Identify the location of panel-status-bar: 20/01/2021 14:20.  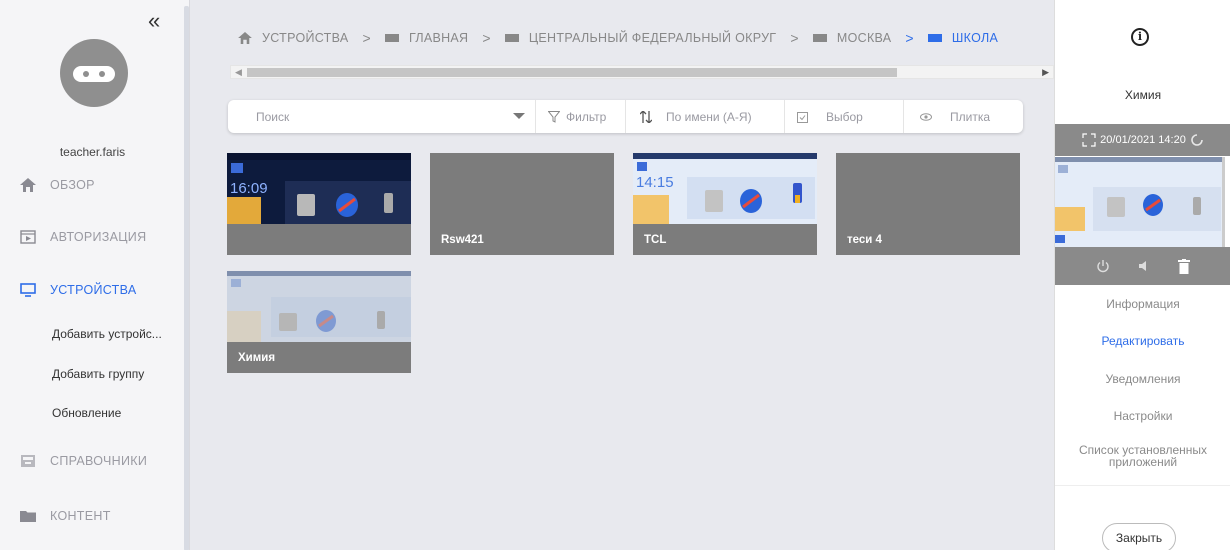
(1142, 140).